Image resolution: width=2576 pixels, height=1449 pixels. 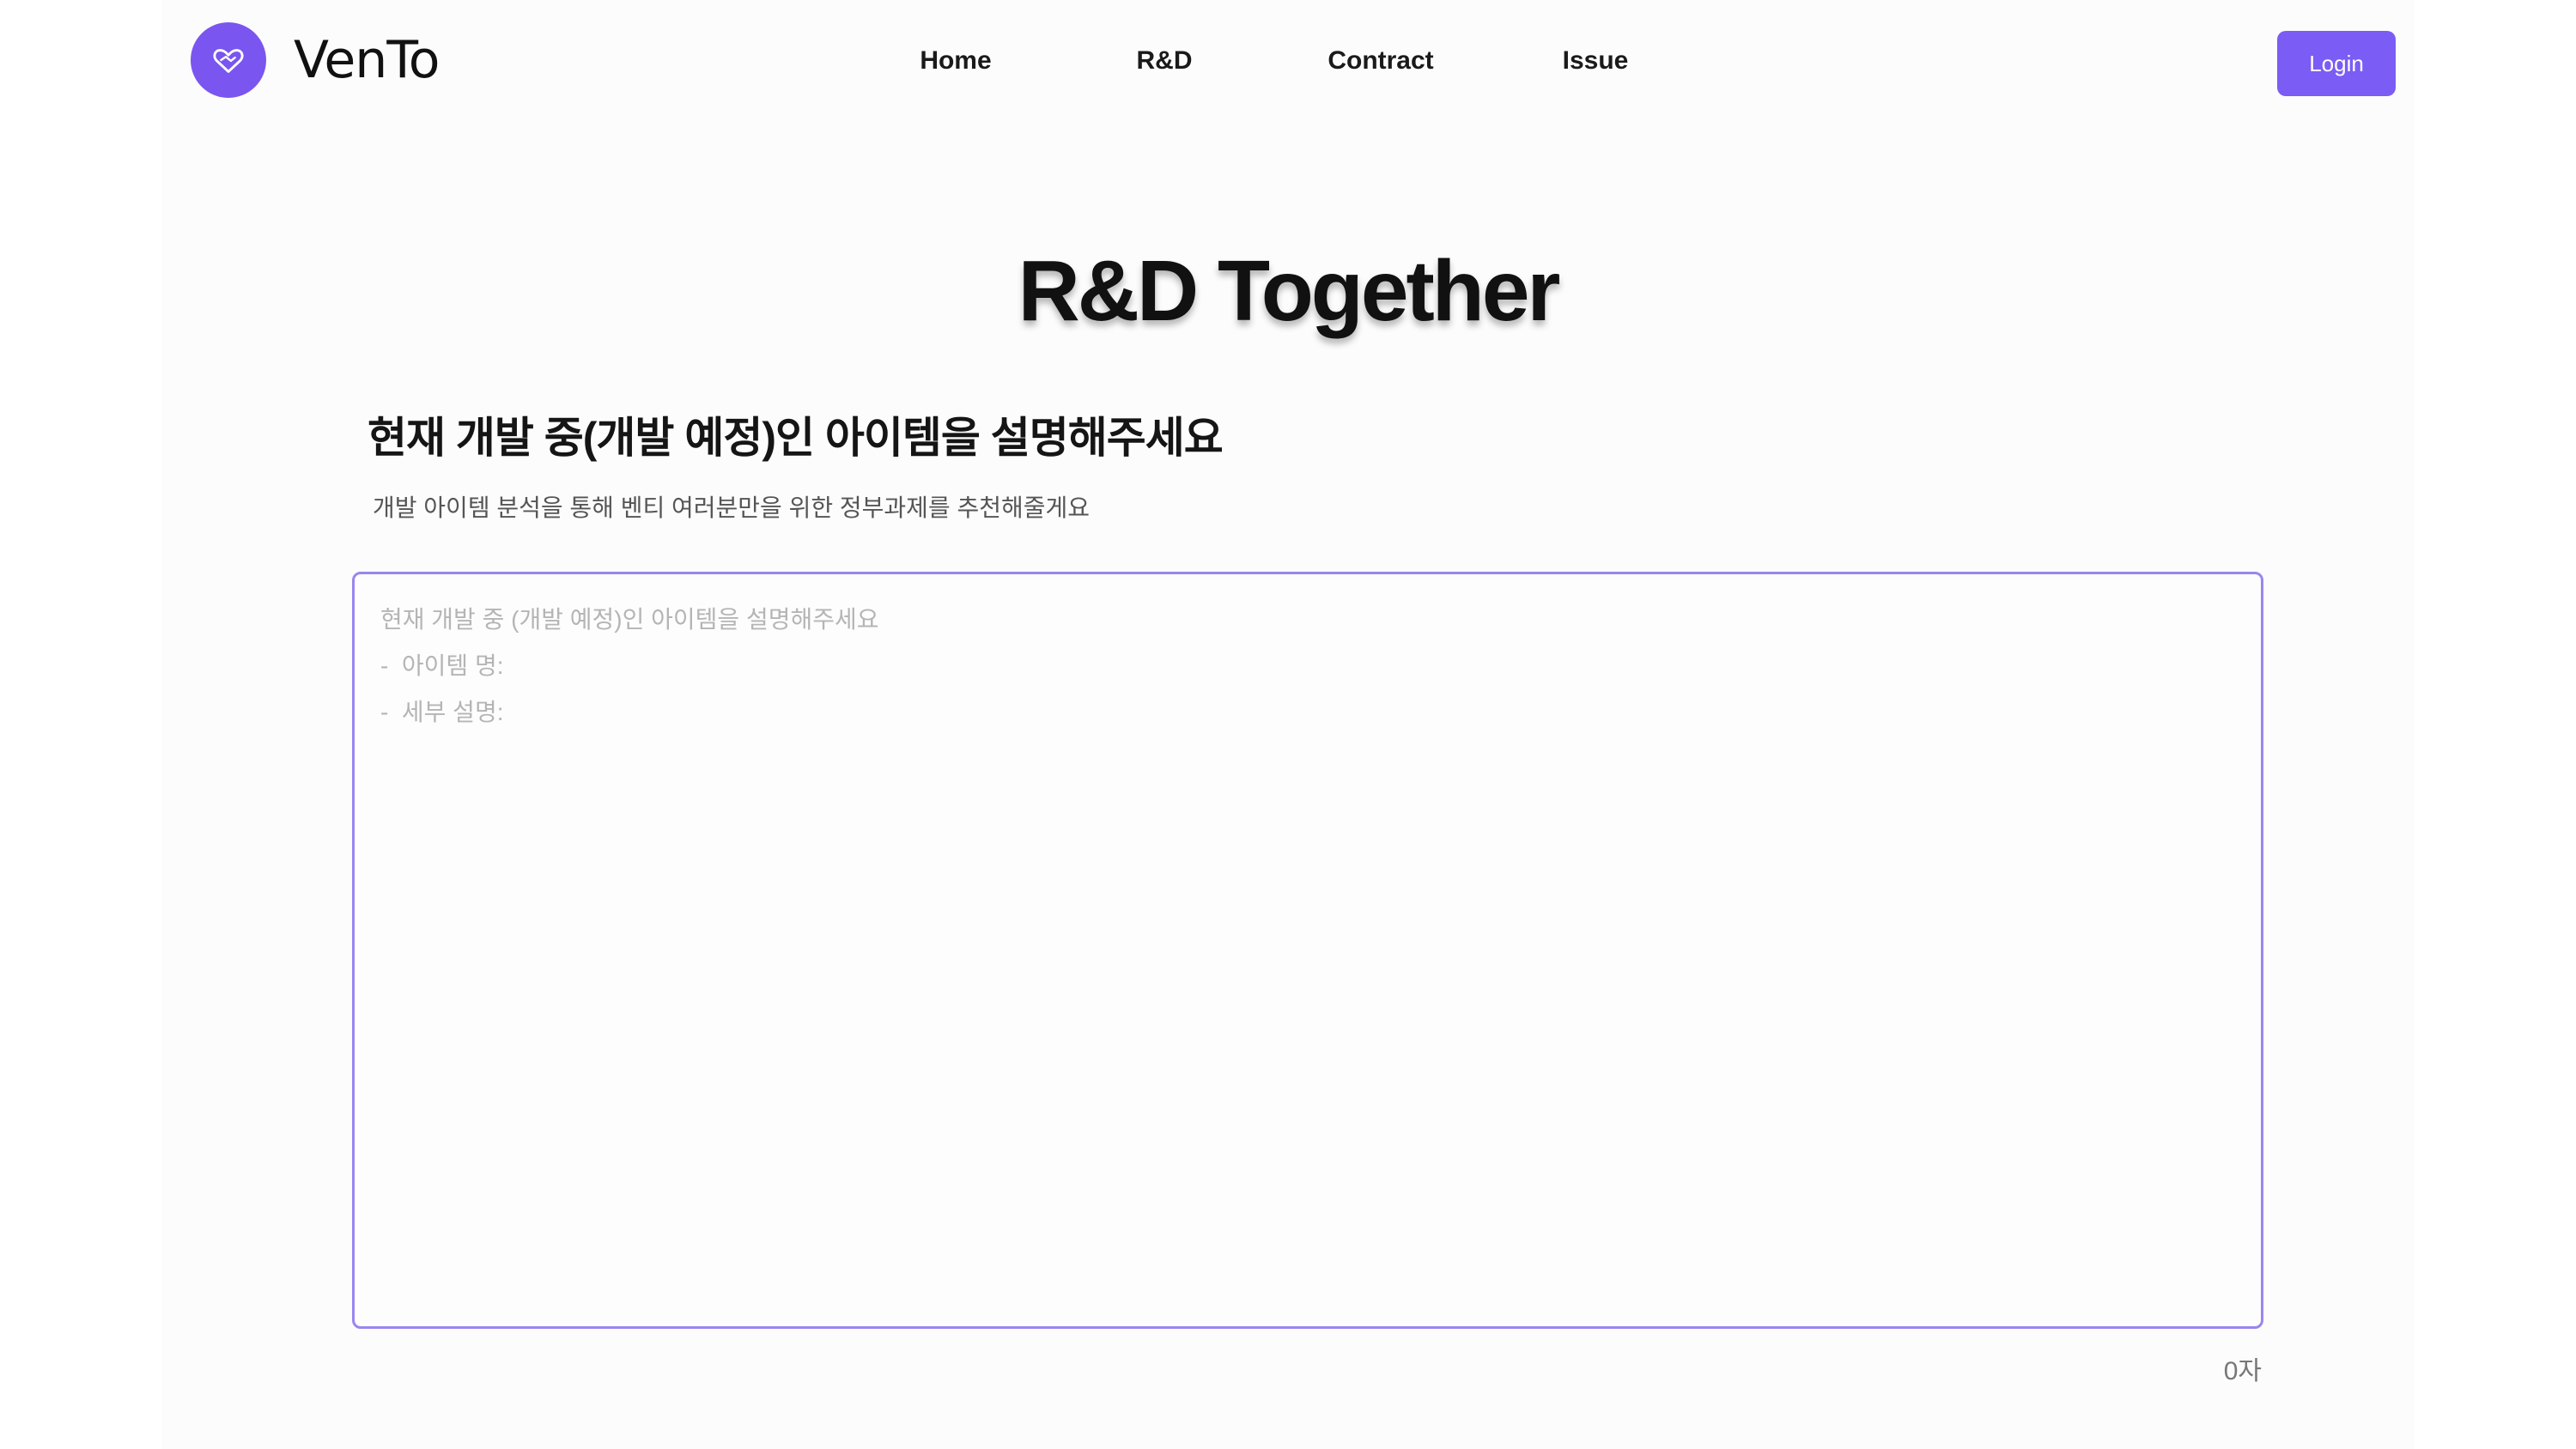 I want to click on nav-contract: Contract, so click(x=1380, y=61).